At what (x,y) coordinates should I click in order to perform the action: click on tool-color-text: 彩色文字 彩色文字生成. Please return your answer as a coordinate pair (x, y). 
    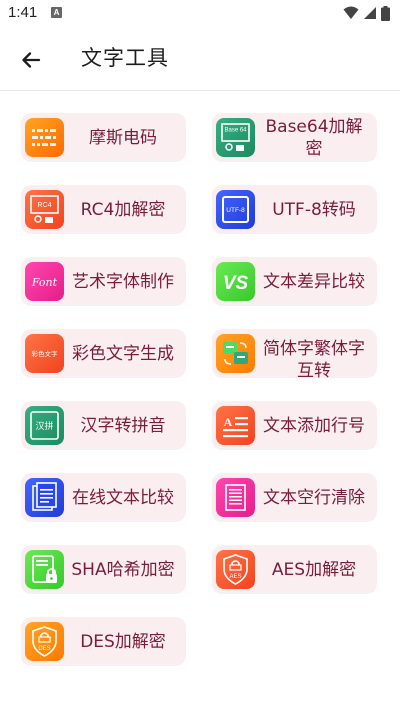
    Looking at the image, I should click on (103, 353).